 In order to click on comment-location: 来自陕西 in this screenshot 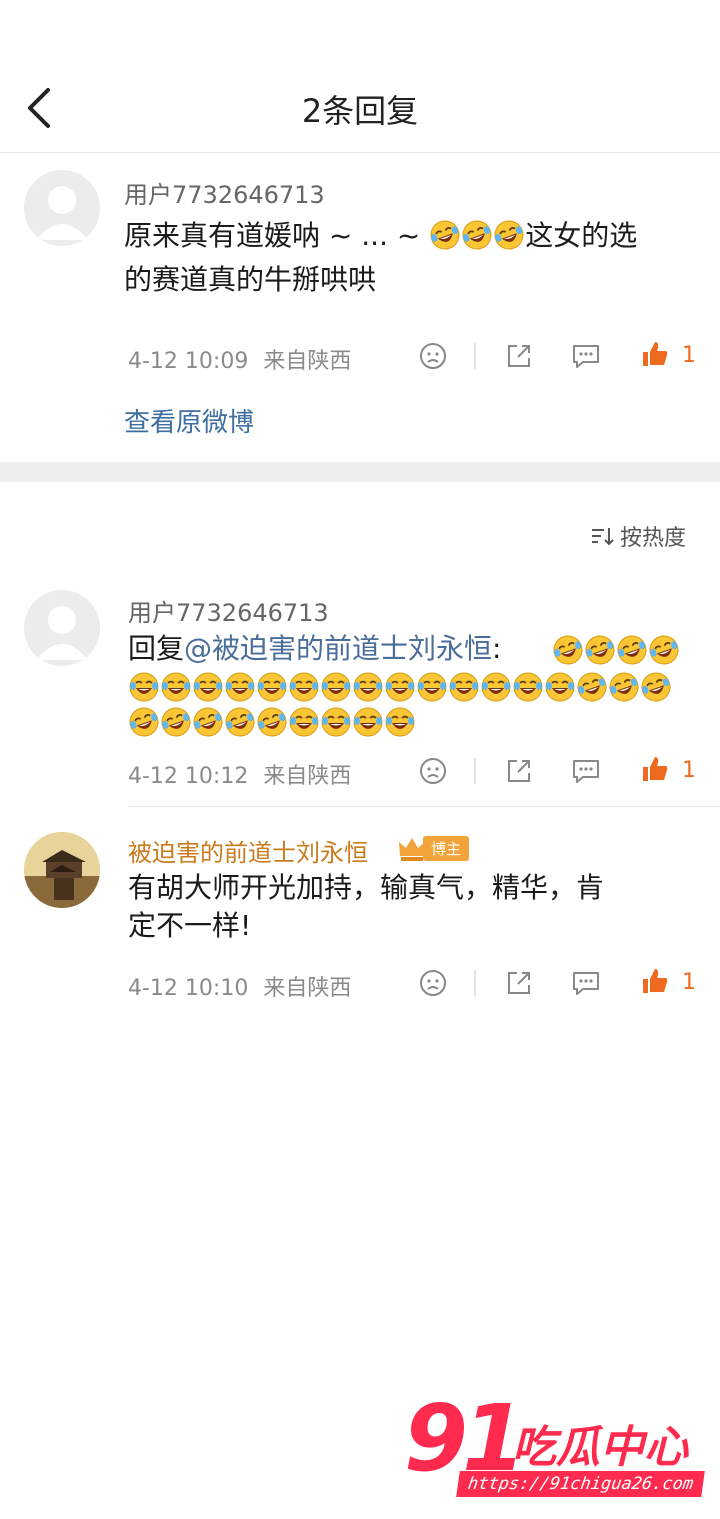, I will do `click(307, 361)`.